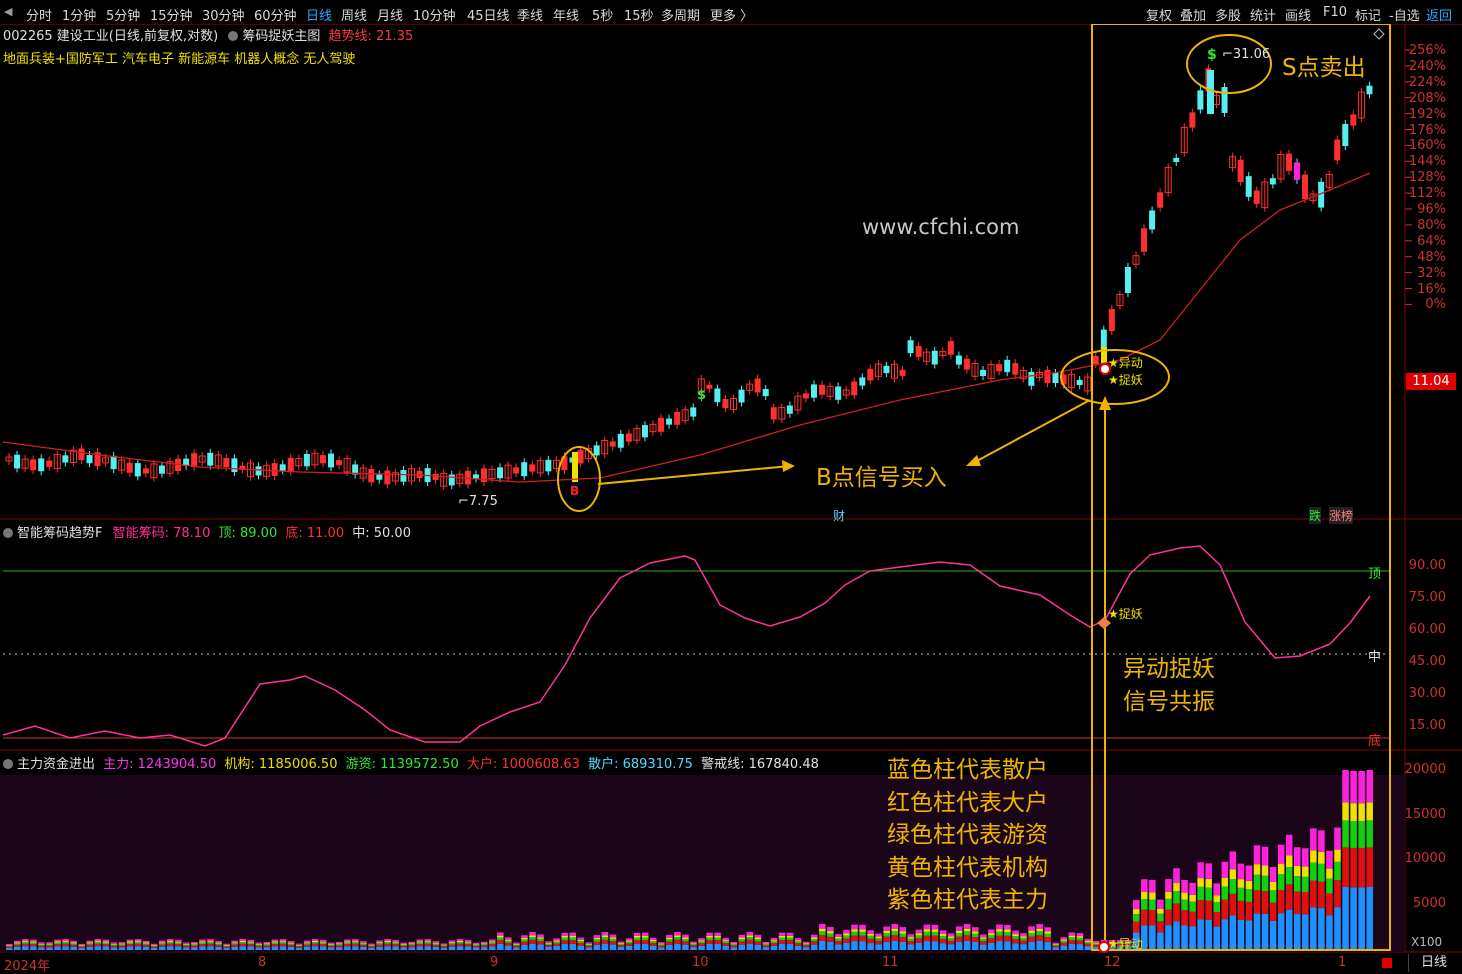 This screenshot has width=1462, height=974. Describe the element at coordinates (59, 533) in the screenshot. I see `indicator-name: 智能筹码趋势F` at that location.